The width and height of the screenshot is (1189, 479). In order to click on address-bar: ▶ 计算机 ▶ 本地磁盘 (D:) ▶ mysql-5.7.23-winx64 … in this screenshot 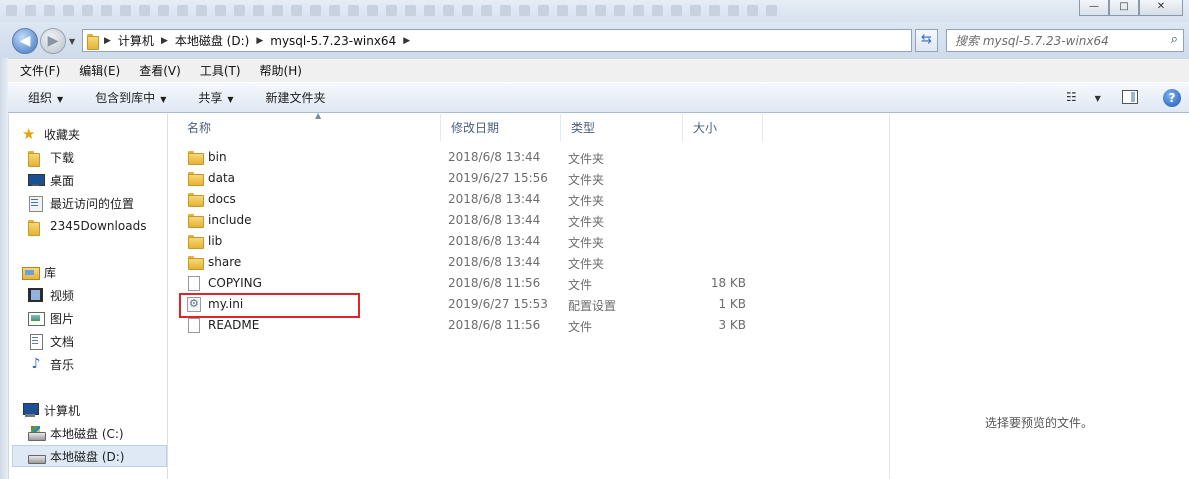, I will do `click(497, 40)`.